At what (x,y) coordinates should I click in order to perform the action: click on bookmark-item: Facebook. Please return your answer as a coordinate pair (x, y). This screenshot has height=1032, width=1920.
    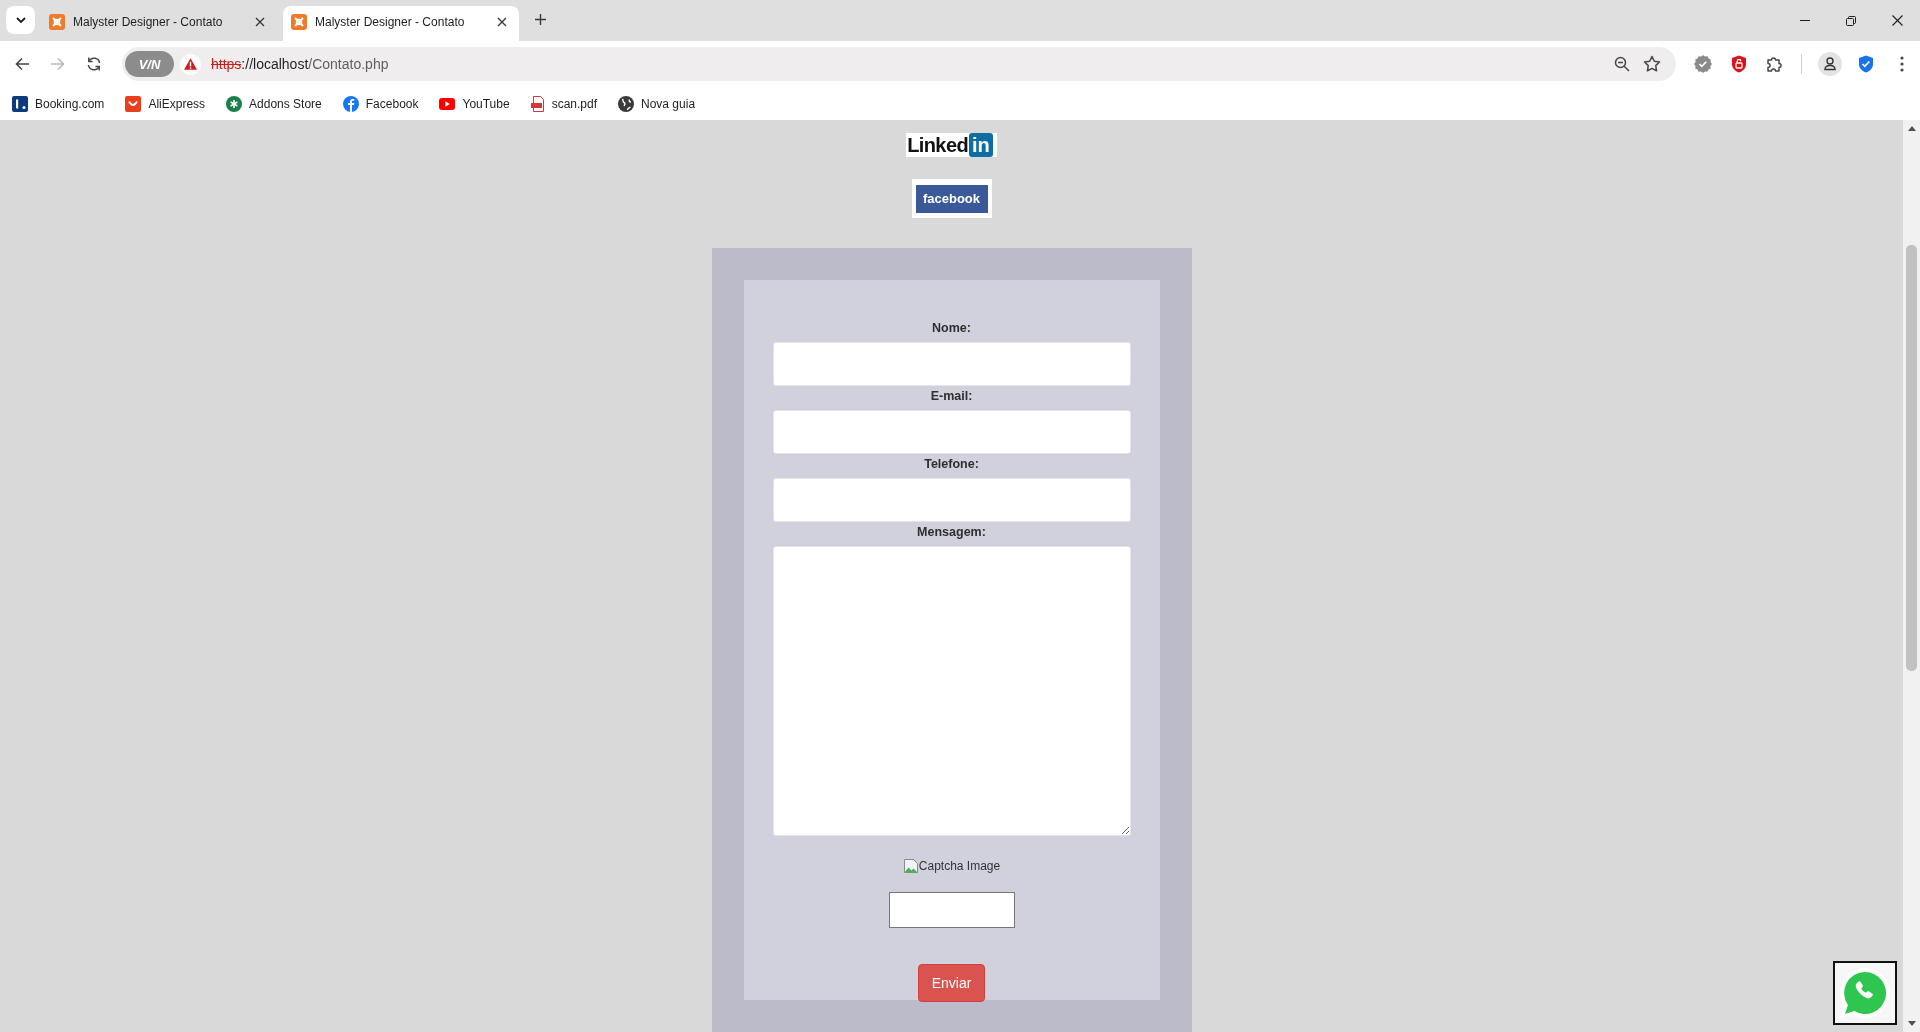
    Looking at the image, I should click on (380, 103).